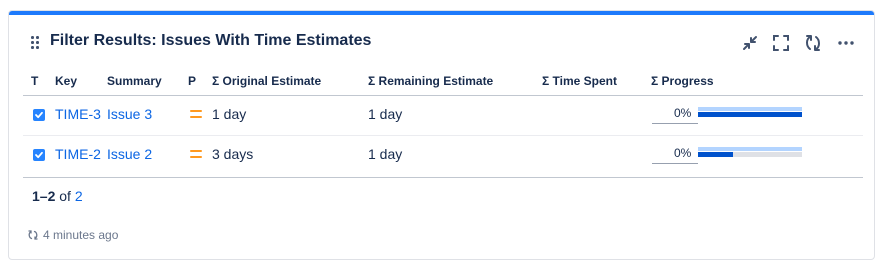  What do you see at coordinates (443, 95) in the screenshot?
I see `header-divider` at bounding box center [443, 95].